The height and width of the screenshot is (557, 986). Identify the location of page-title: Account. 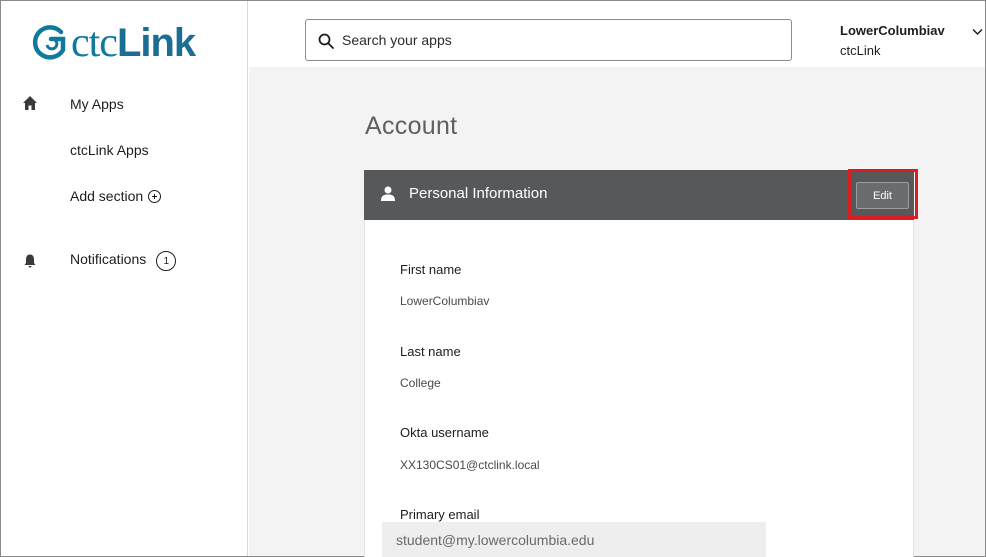
(411, 126).